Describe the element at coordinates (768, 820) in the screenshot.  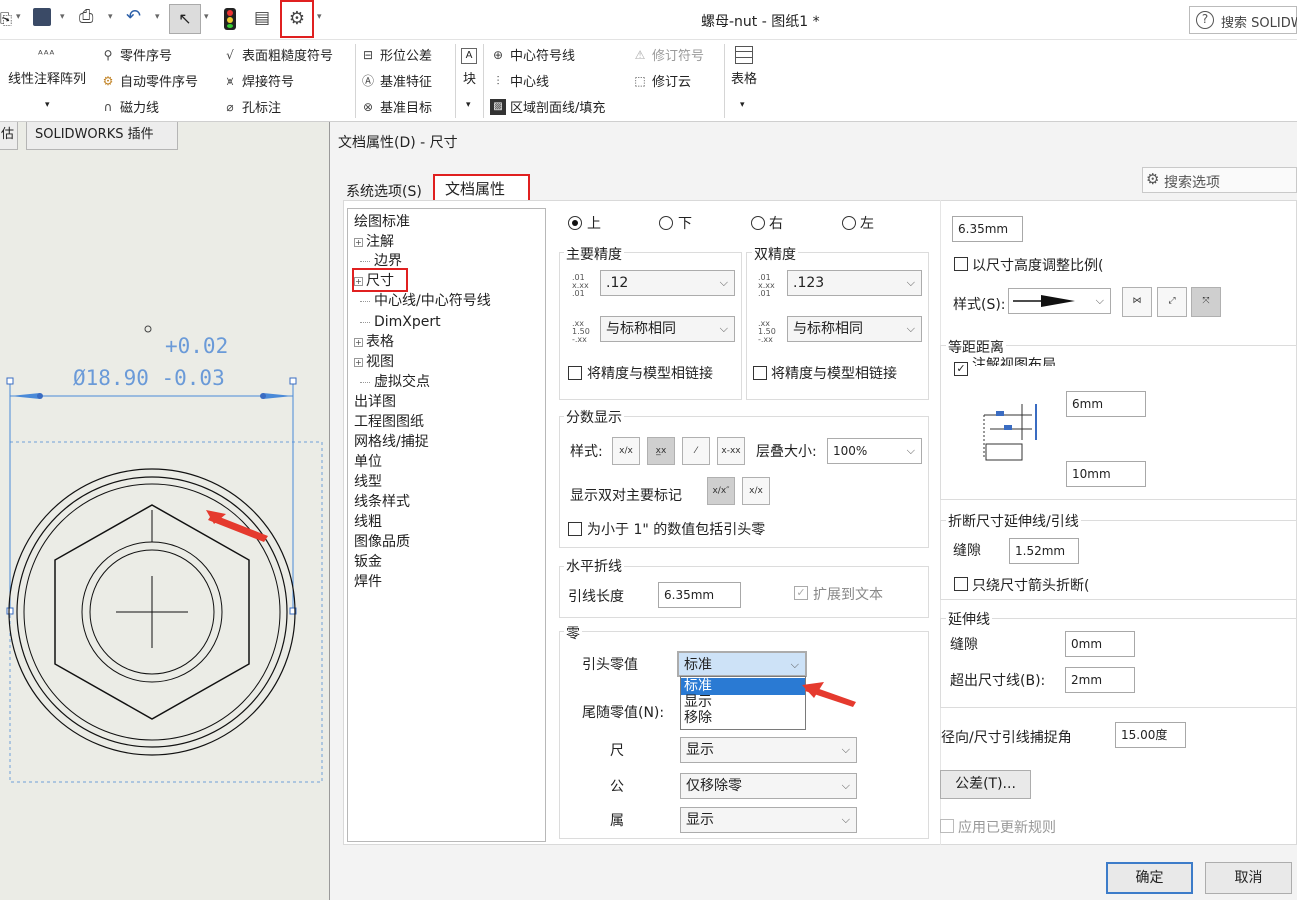
I see `trailing-prop-select: 显示 ⌵` at that location.